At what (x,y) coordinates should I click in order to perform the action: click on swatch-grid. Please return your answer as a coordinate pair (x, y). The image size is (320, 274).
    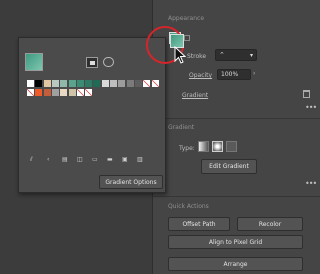
    Looking at the image, I should click on (94, 90).